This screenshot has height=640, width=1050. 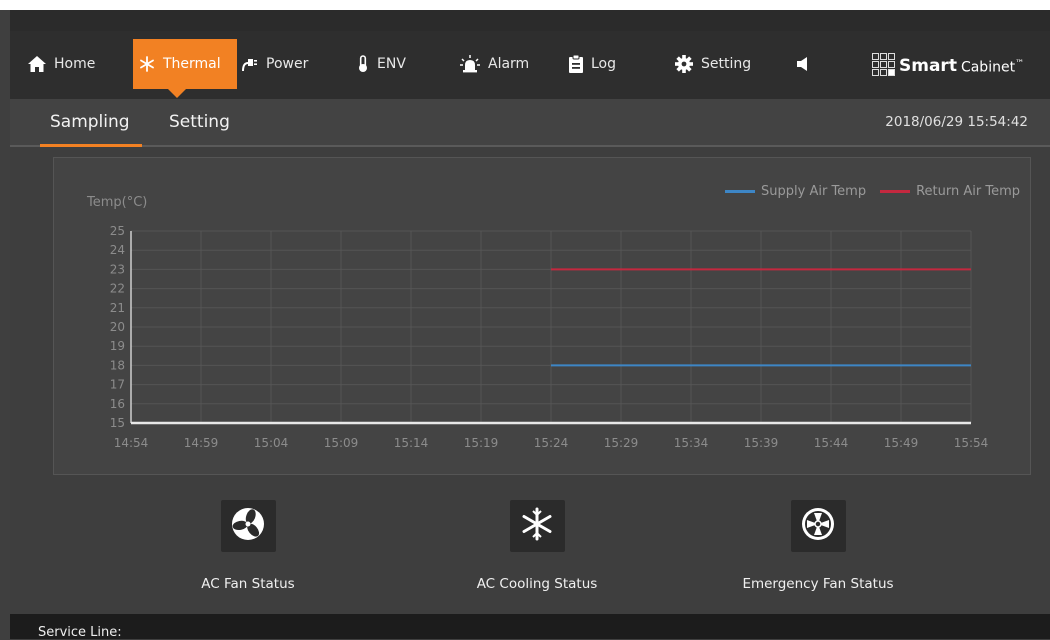 I want to click on ac-fan-status: AC Fan Status, so click(x=248, y=546).